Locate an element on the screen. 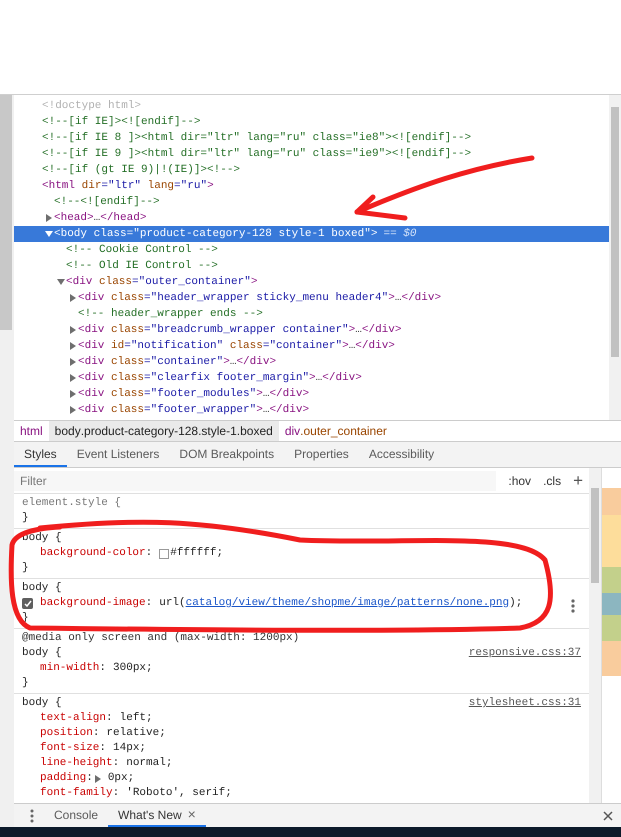 Image resolution: width=621 pixels, height=837 pixels. console-reference: == $0 is located at coordinates (399, 234).